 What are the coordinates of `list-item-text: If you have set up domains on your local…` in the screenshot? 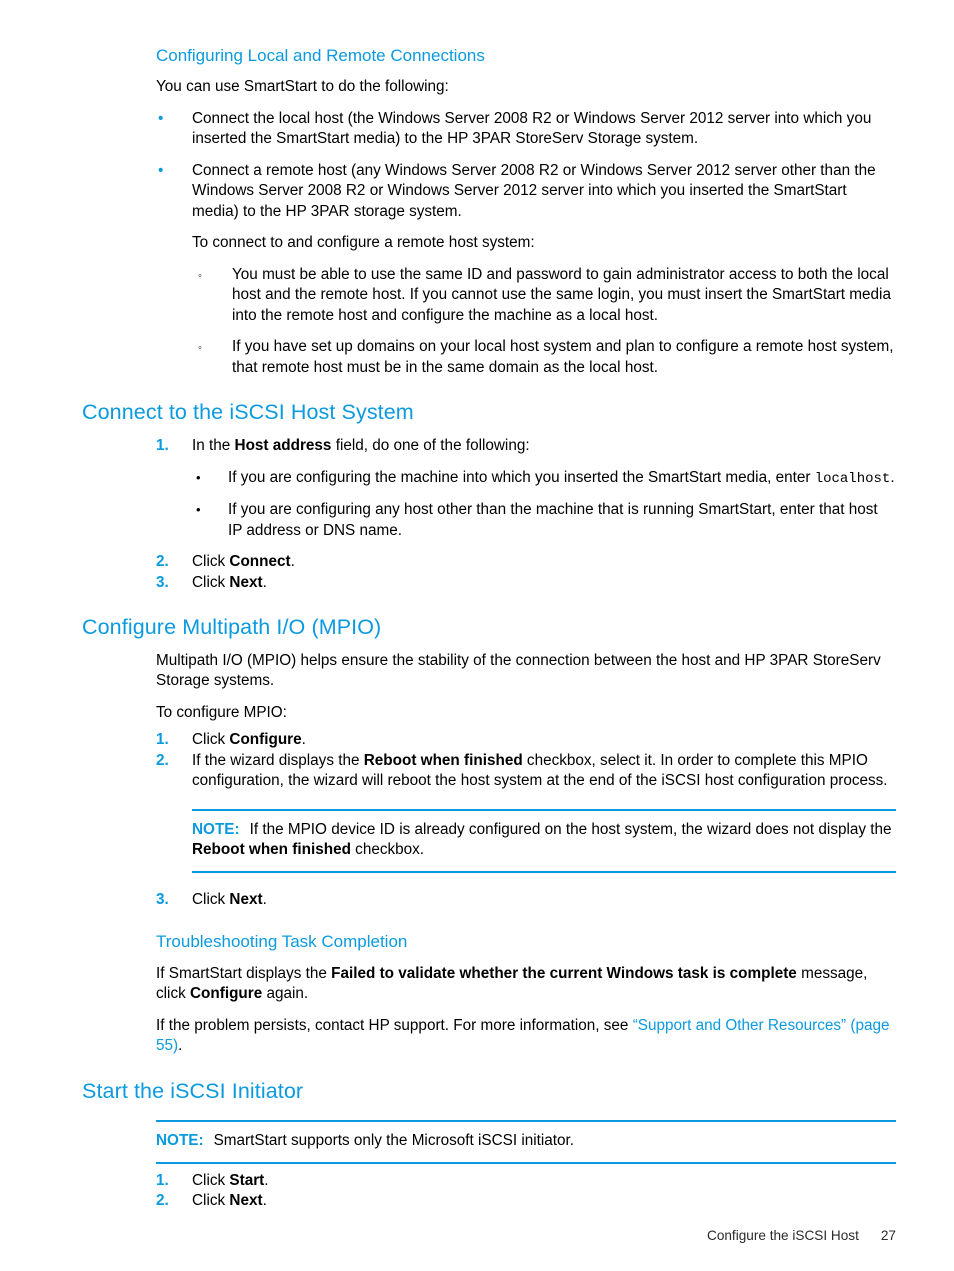 It's located at (563, 357).